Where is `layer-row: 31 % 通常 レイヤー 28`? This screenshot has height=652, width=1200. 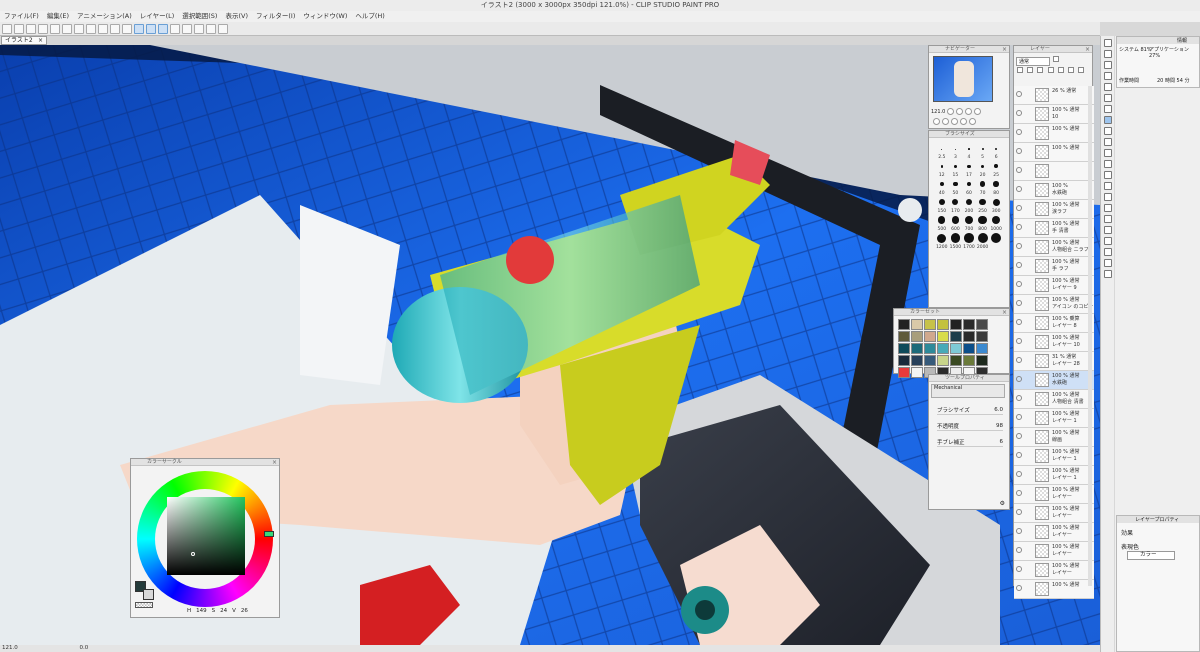 layer-row: 31 % 通常 レイヤー 28 is located at coordinates (1054, 361).